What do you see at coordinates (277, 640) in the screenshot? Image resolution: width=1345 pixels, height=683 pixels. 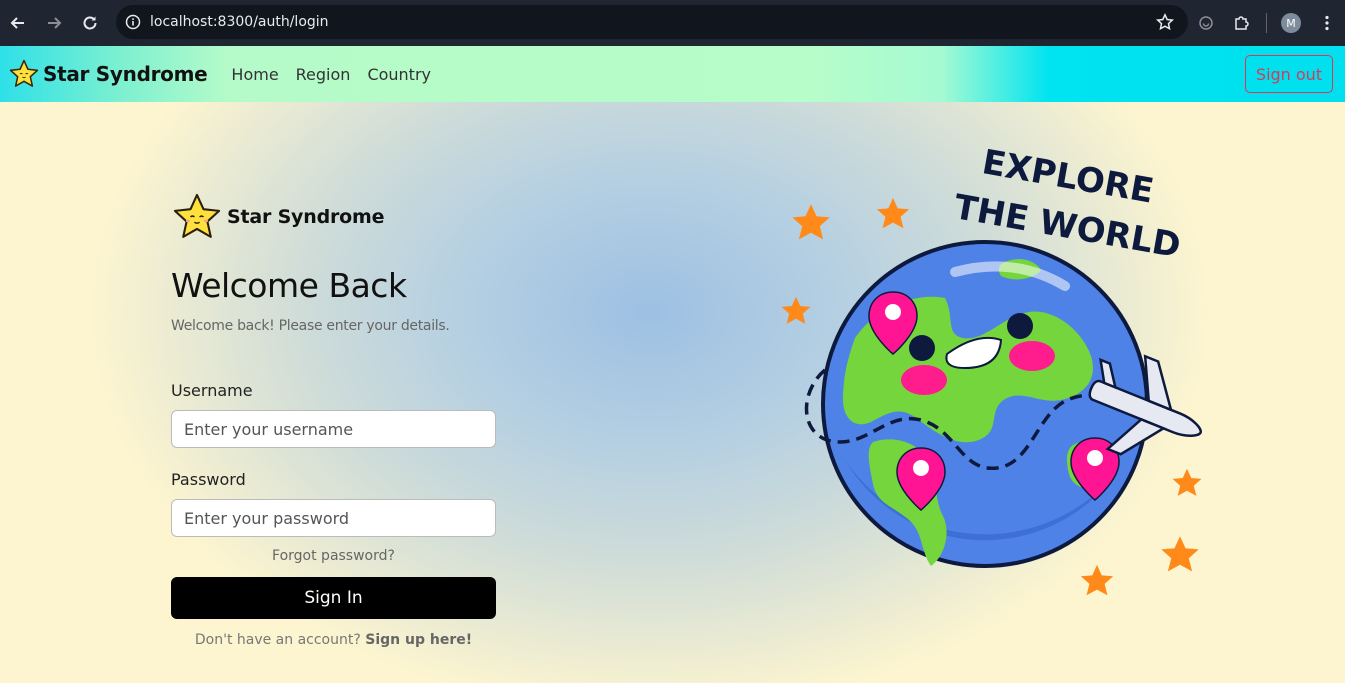 I see `signup-prompt: Don't have an account?` at bounding box center [277, 640].